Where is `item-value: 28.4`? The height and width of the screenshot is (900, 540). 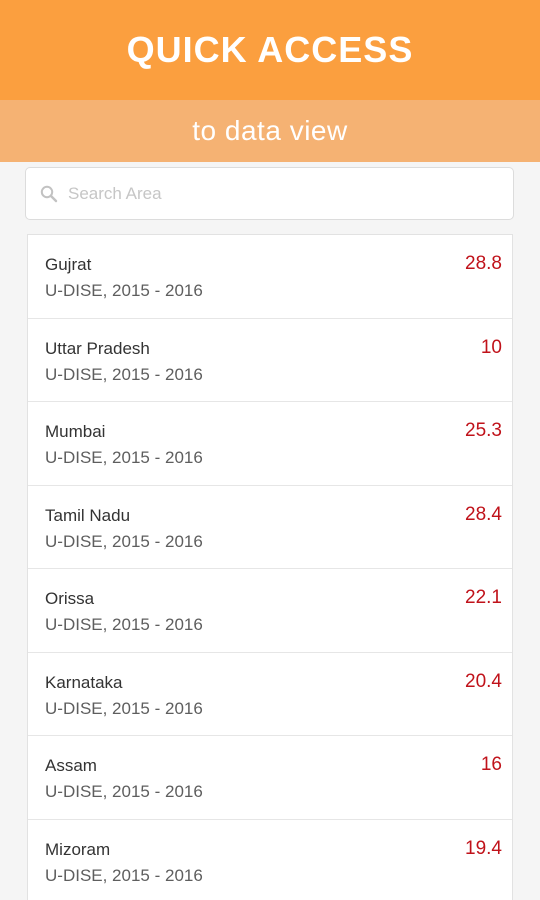 item-value: 28.4 is located at coordinates (483, 514).